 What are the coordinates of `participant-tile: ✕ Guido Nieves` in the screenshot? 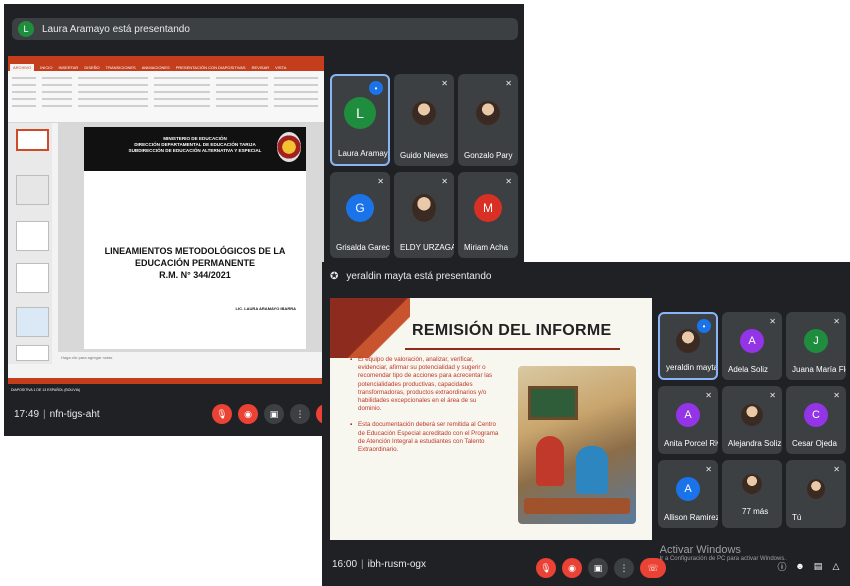 It's located at (424, 120).